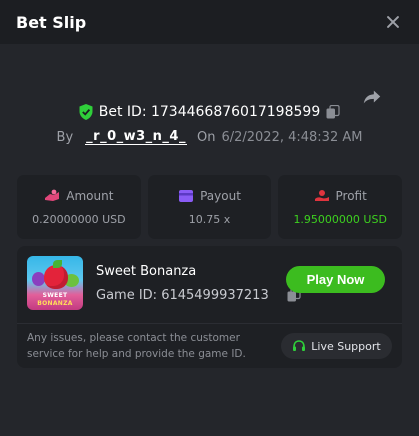 The image size is (419, 436). What do you see at coordinates (321, 195) in the screenshot?
I see `profit-icon` at bounding box center [321, 195].